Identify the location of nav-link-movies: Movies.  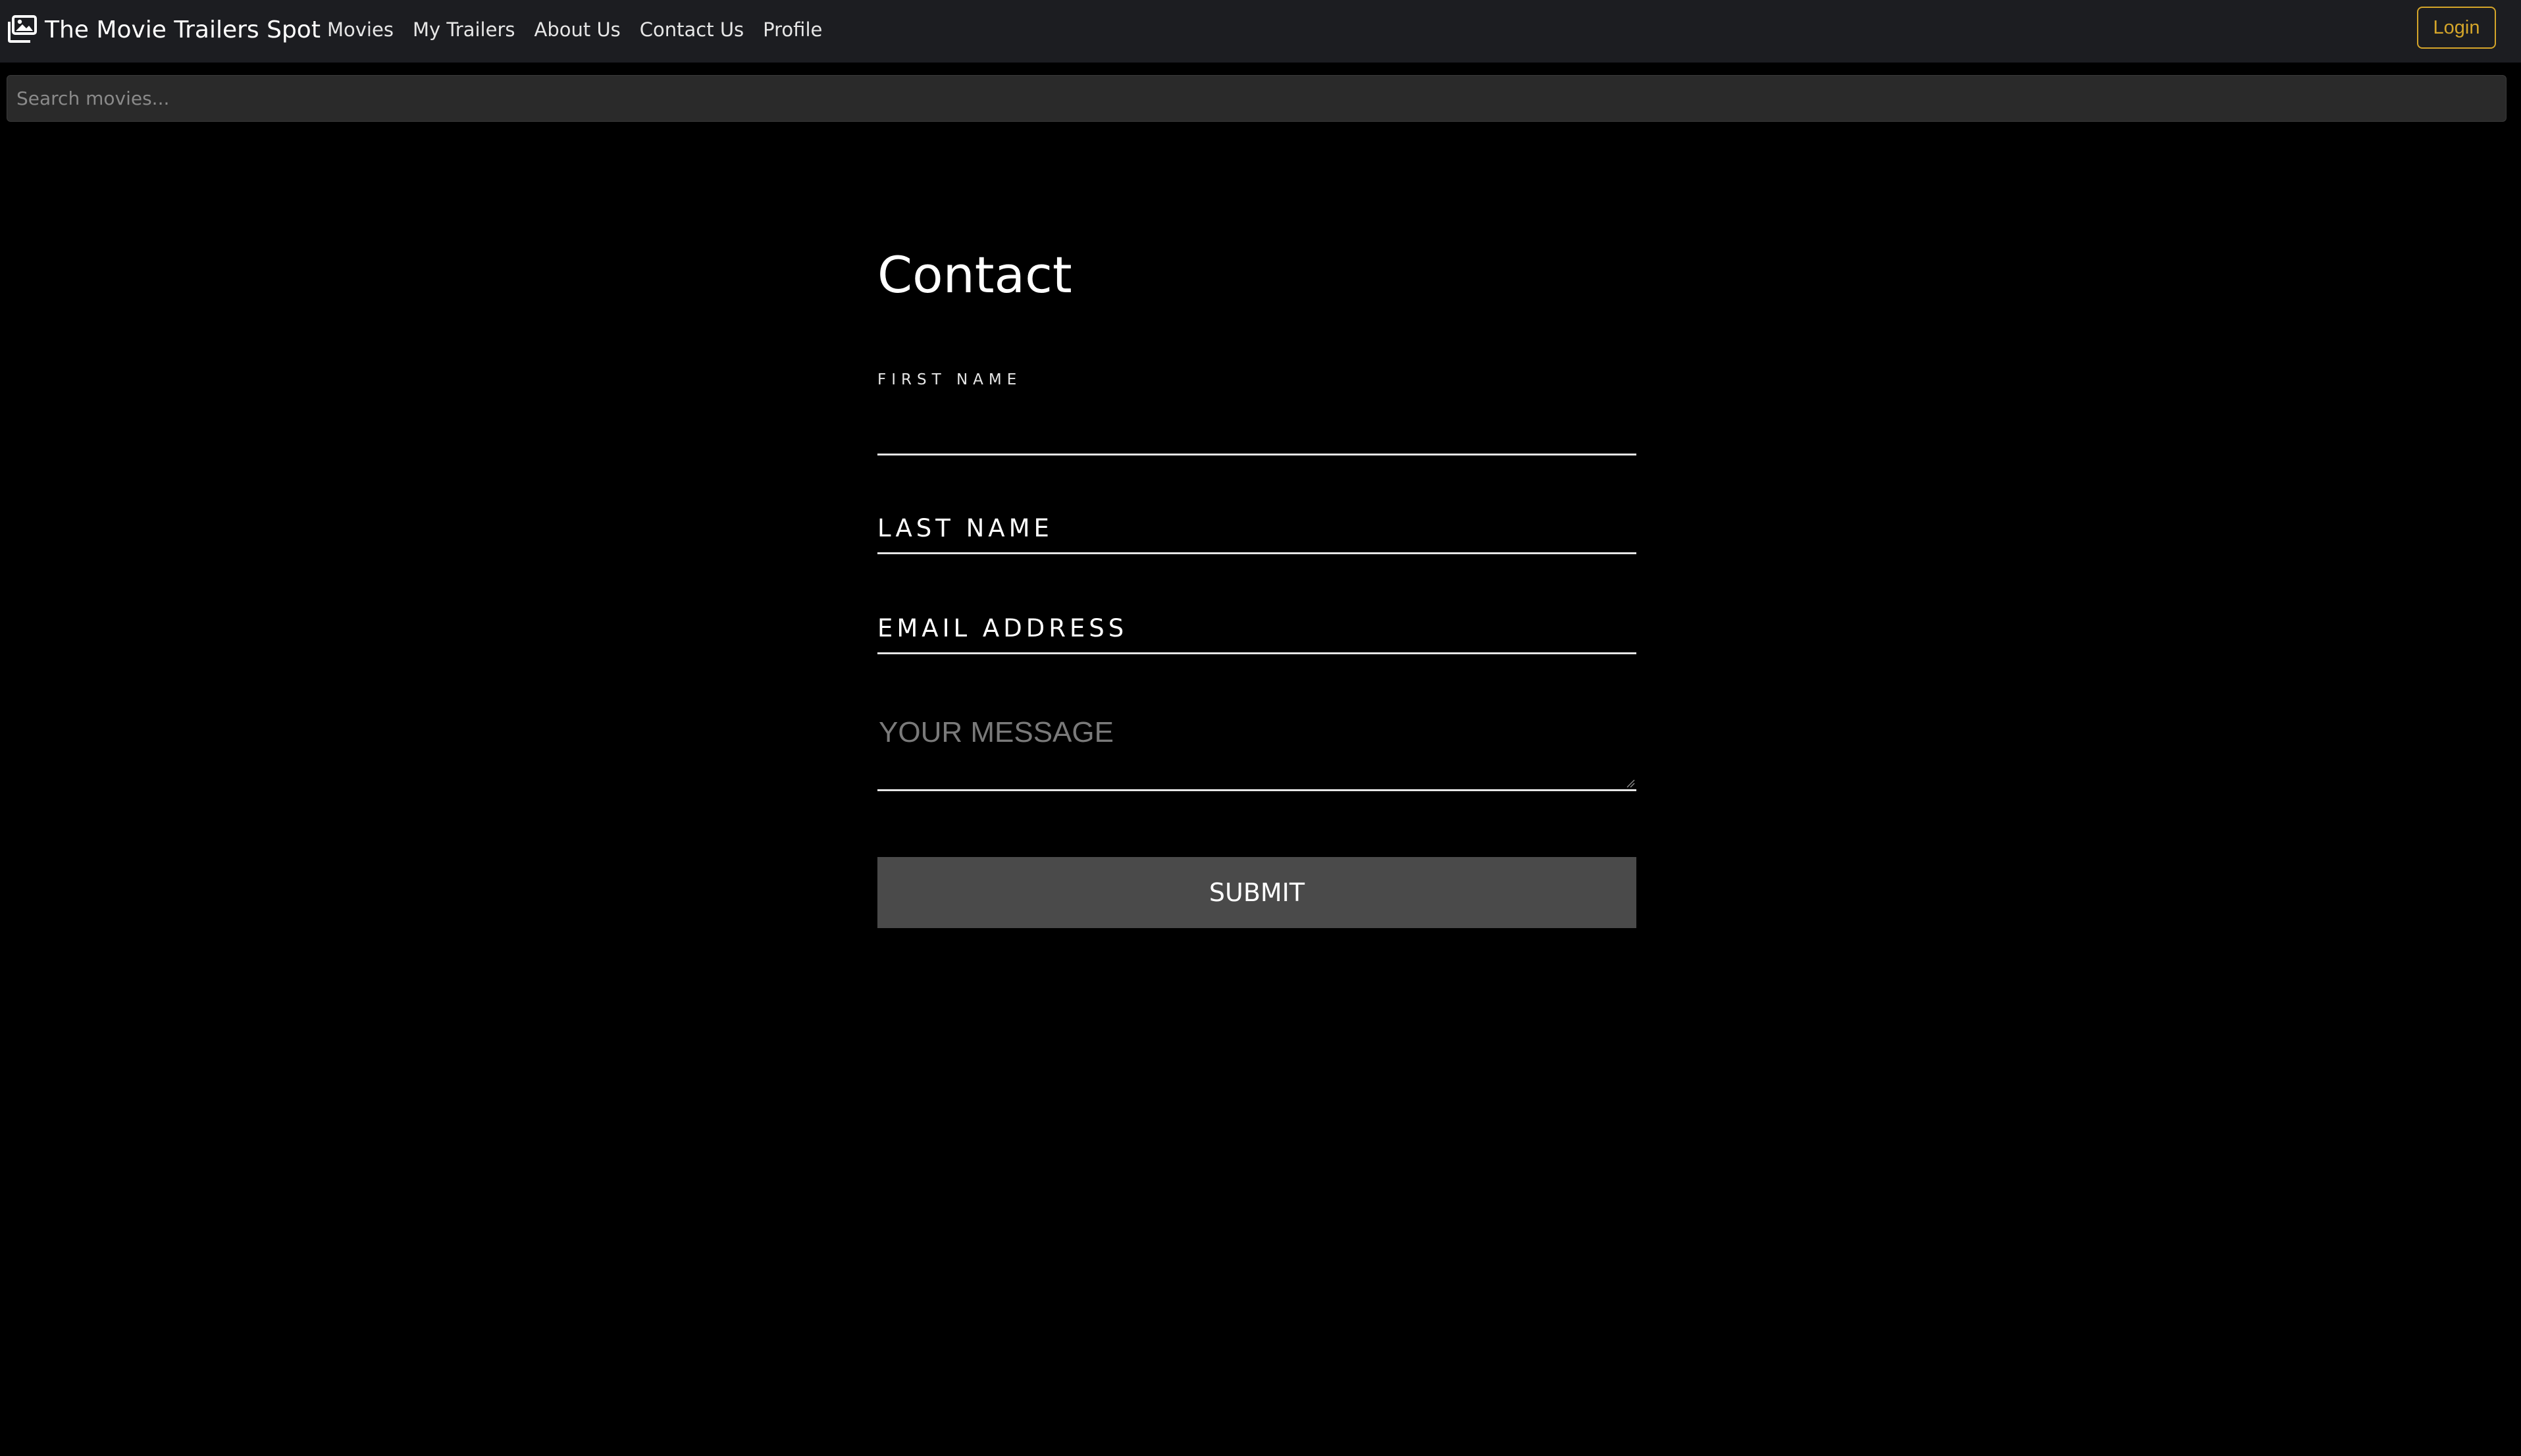
(360, 29).